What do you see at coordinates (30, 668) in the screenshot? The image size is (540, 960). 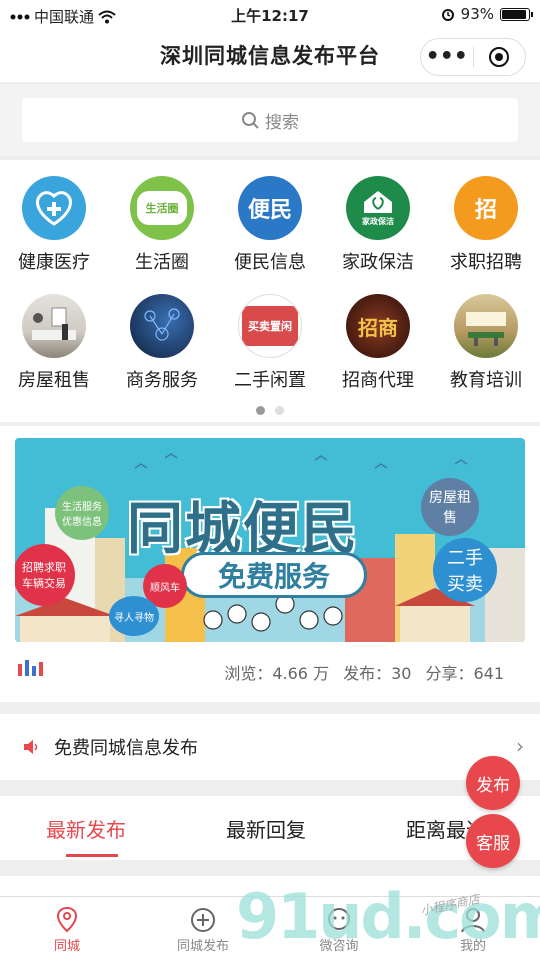 I see `bar-chart-icon` at bounding box center [30, 668].